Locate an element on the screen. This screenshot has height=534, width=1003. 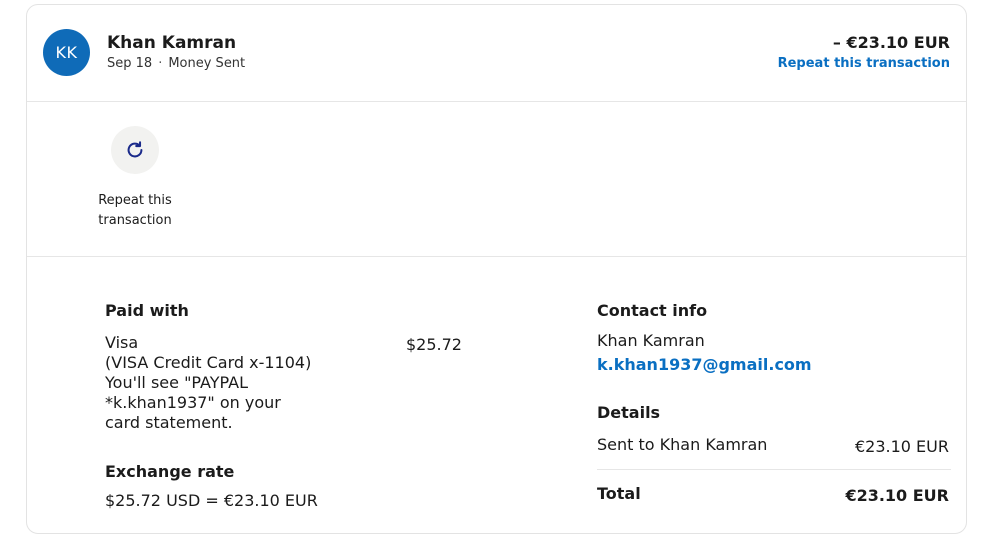
repeat-icon-circle is located at coordinates (135, 150).